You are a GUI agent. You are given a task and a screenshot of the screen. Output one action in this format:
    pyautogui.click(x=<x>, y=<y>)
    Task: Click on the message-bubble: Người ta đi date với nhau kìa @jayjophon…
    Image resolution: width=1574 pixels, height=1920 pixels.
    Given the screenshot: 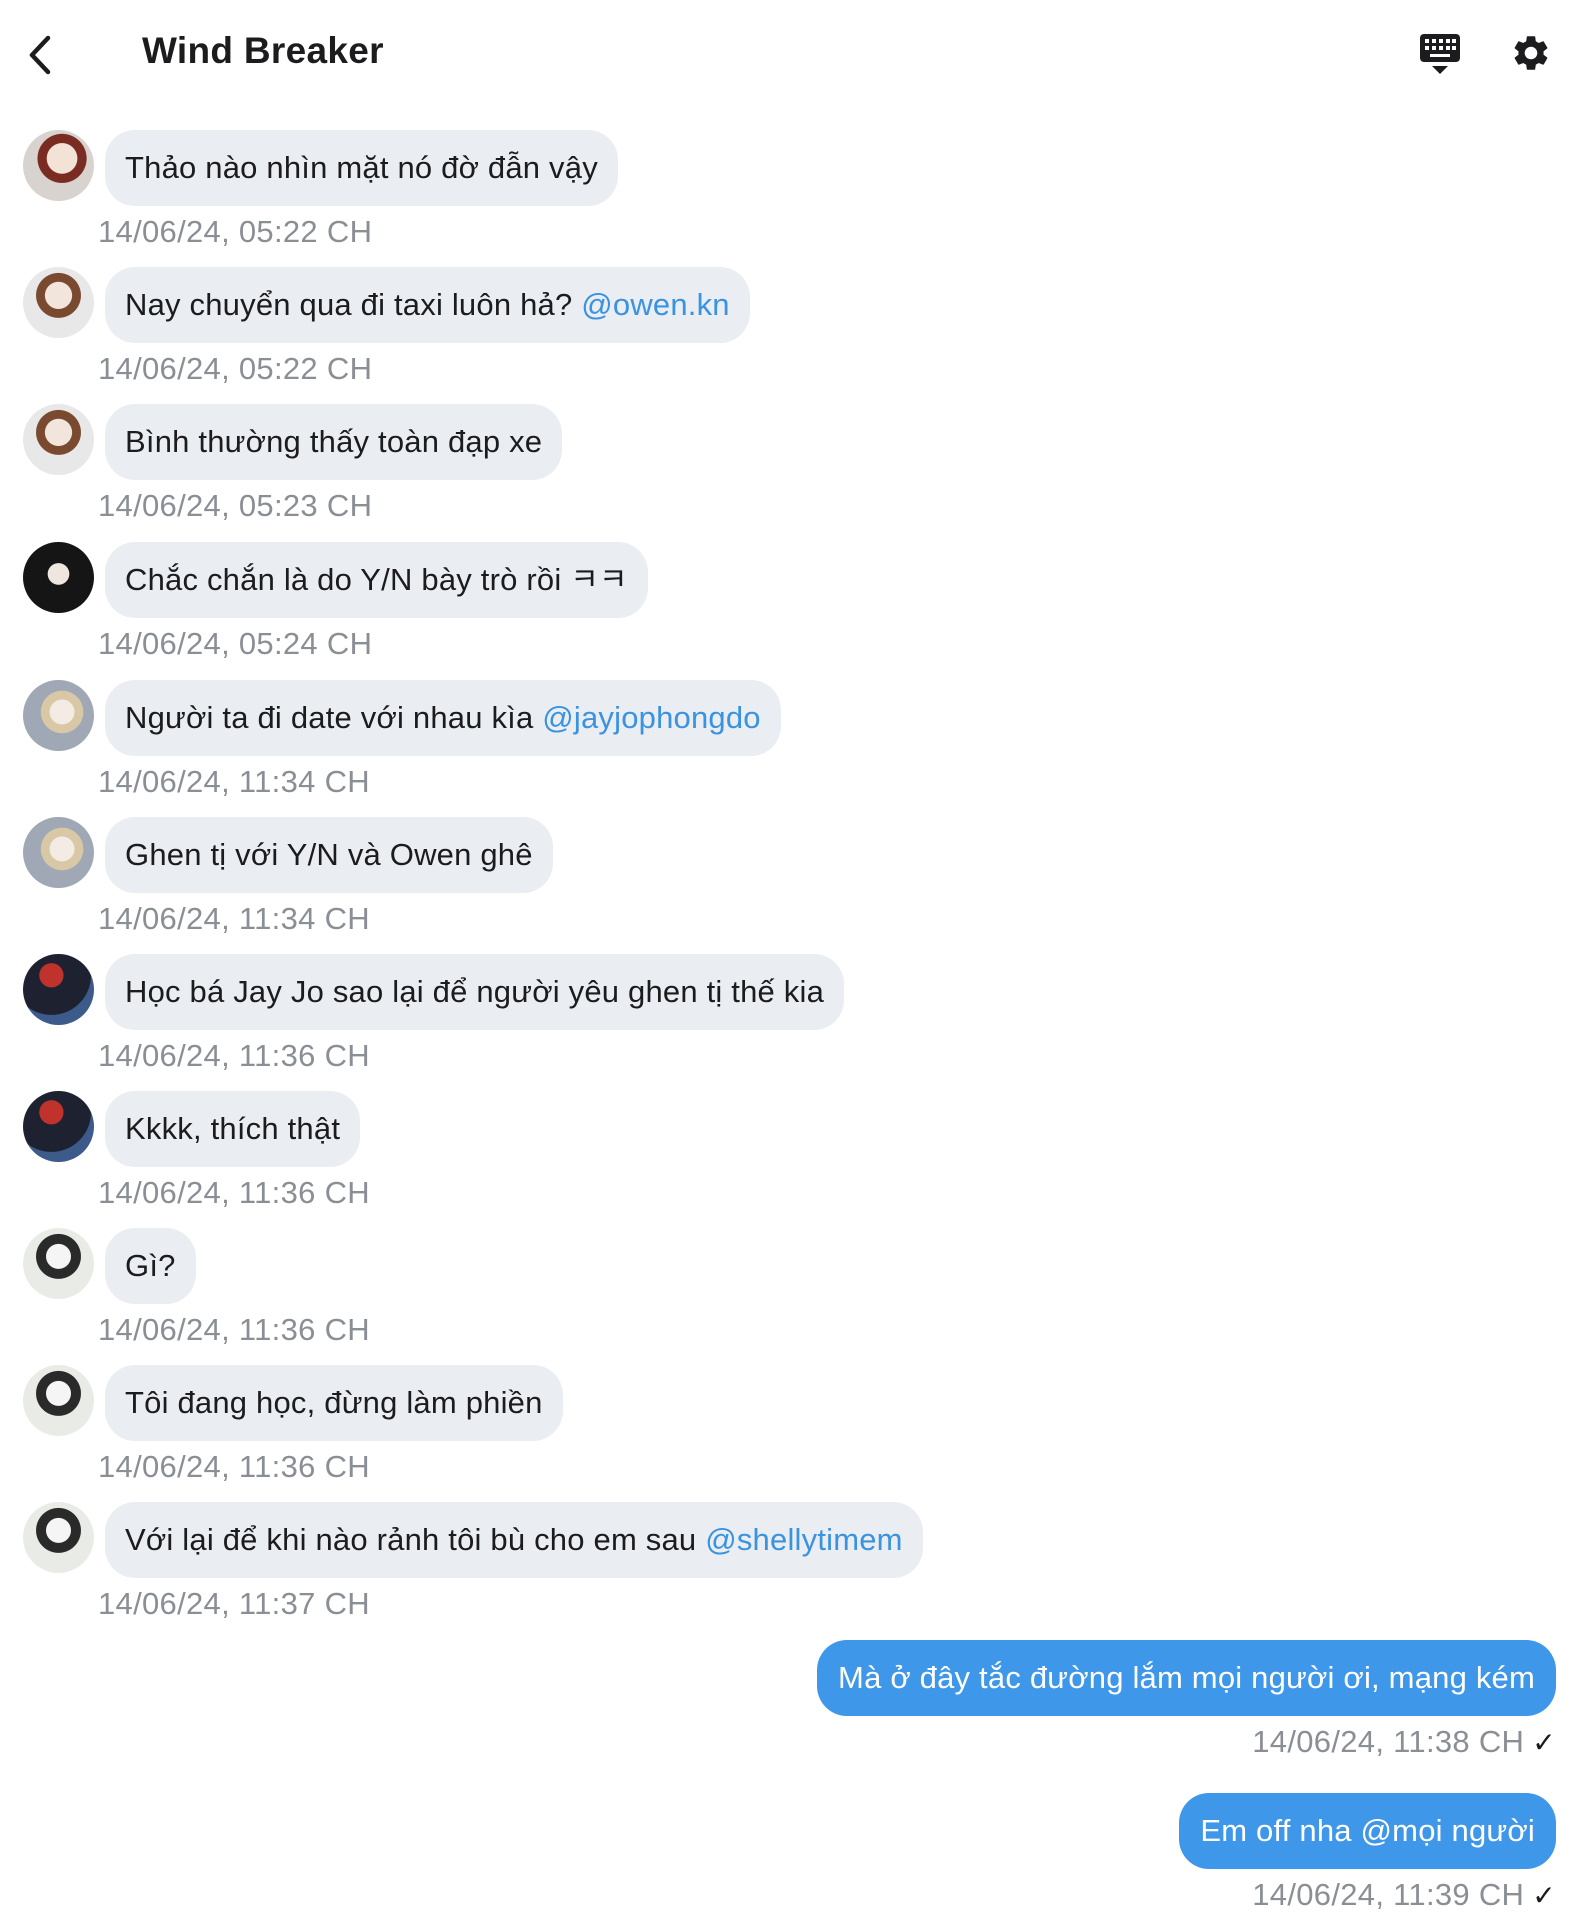 What is the action you would take?
    pyautogui.click(x=443, y=718)
    